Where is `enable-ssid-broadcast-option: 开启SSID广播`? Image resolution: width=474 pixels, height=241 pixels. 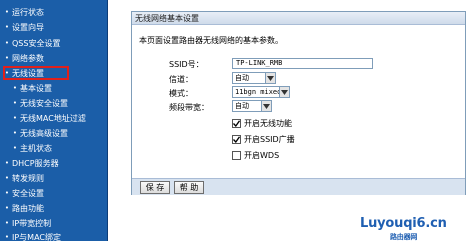 enable-ssid-broadcast-option: 开启SSID广播 is located at coordinates (263, 139).